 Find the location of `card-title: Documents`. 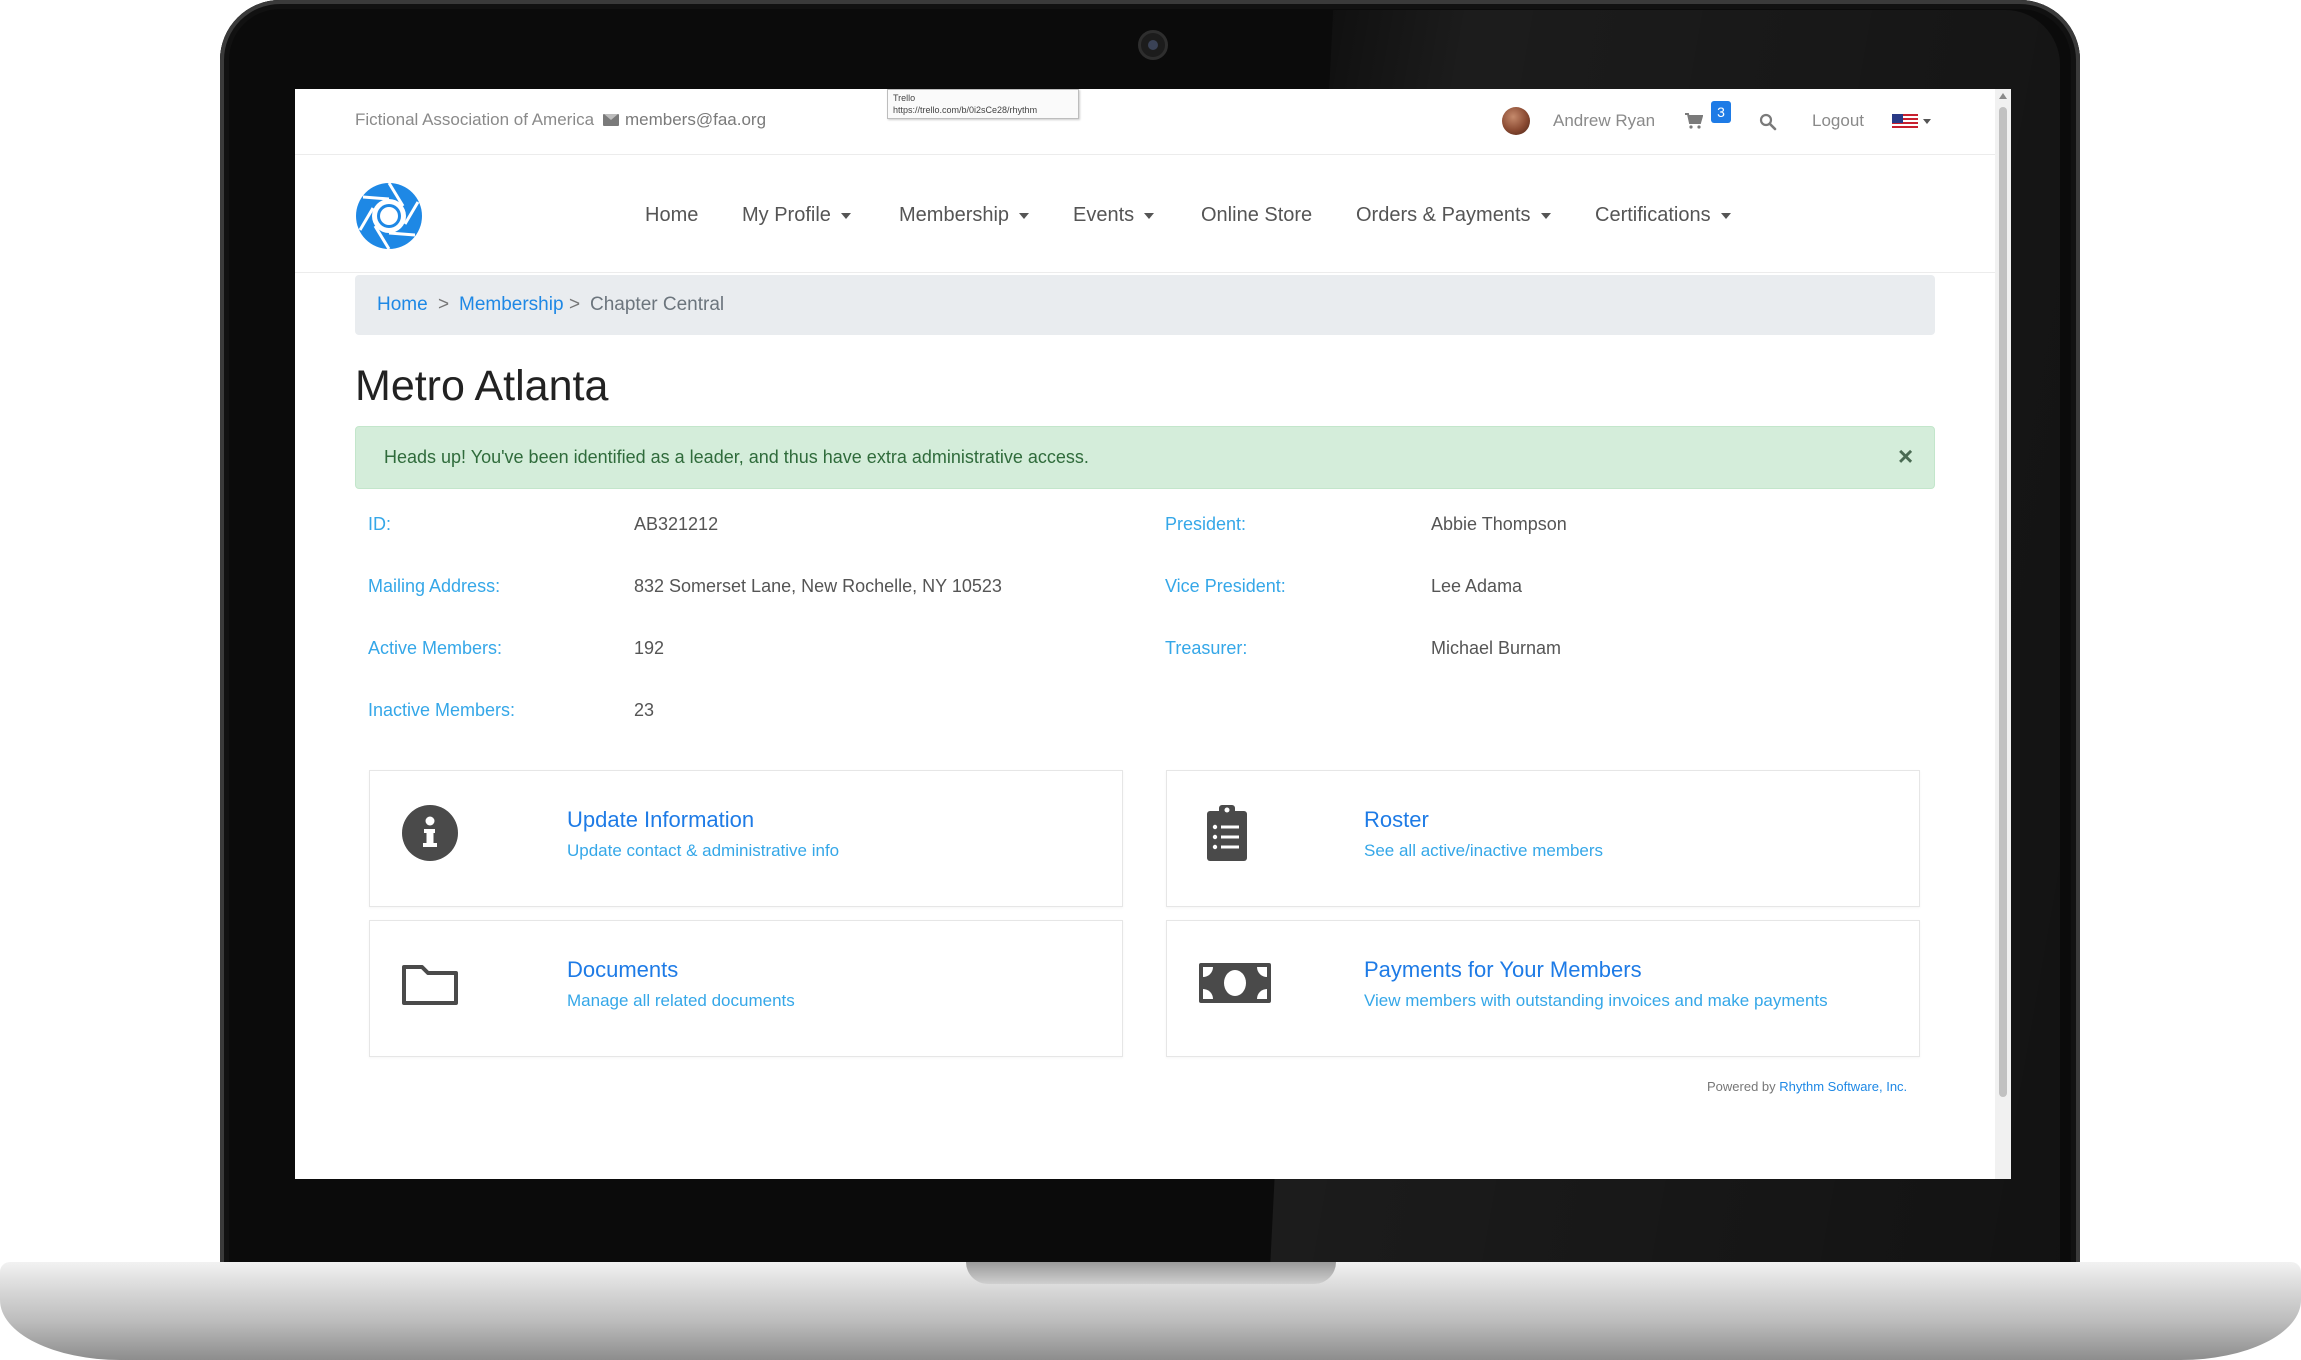

card-title: Documents is located at coordinates (622, 970).